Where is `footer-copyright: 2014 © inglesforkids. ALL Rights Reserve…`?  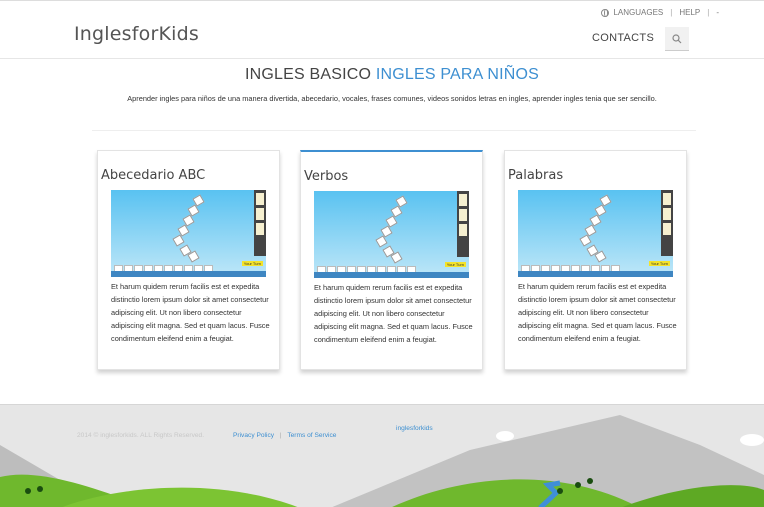
footer-copyright: 2014 © inglesforkids. ALL Rights Reserve… is located at coordinates (141, 435).